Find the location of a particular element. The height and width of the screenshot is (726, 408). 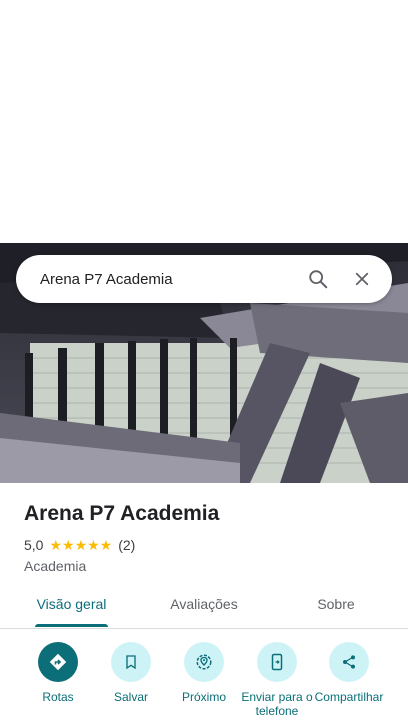

send-to-phone-icon is located at coordinates (277, 662).